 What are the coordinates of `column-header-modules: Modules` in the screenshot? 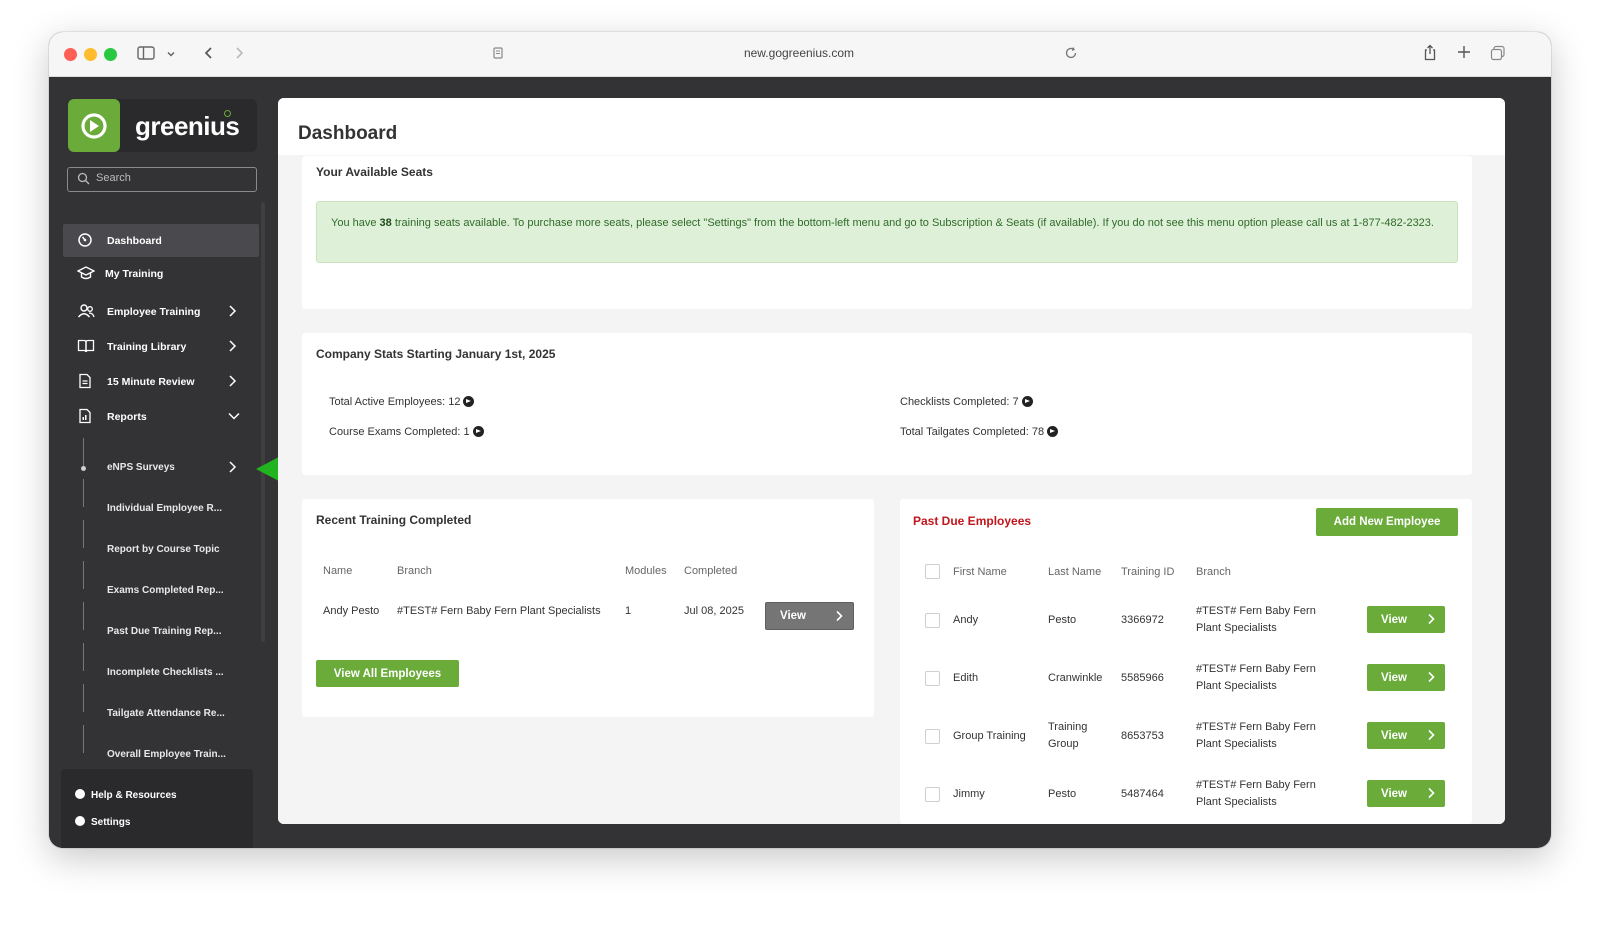 It's located at (646, 571).